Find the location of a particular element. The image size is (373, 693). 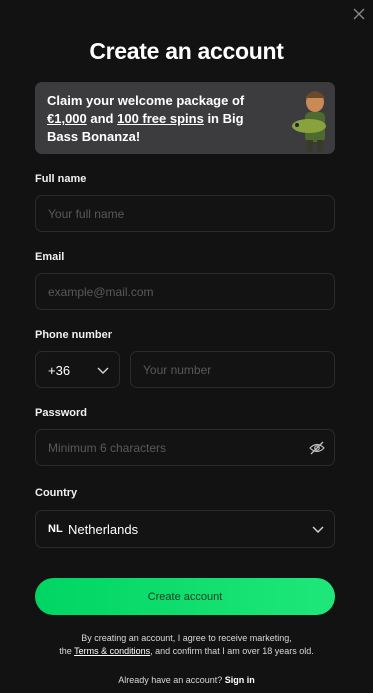

phone-number-field is located at coordinates (232, 369).